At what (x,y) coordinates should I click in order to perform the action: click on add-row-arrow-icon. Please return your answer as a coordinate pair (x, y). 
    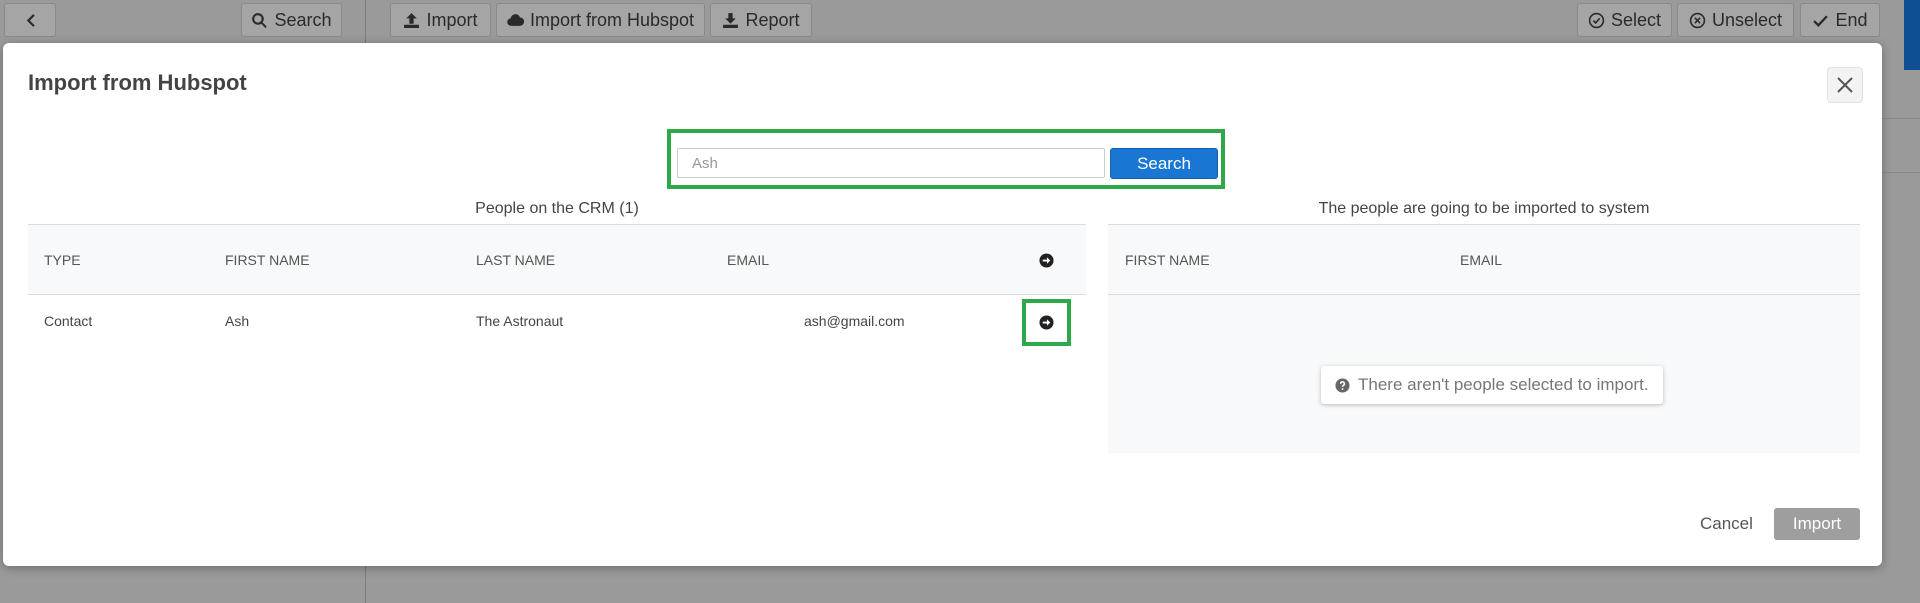
    Looking at the image, I should click on (1046, 322).